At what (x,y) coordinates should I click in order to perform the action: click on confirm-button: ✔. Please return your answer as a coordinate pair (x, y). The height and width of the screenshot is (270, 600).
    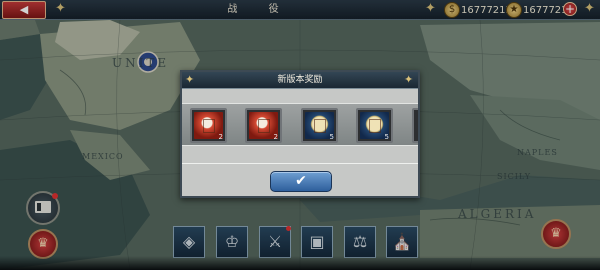
    Looking at the image, I should click on (301, 181).